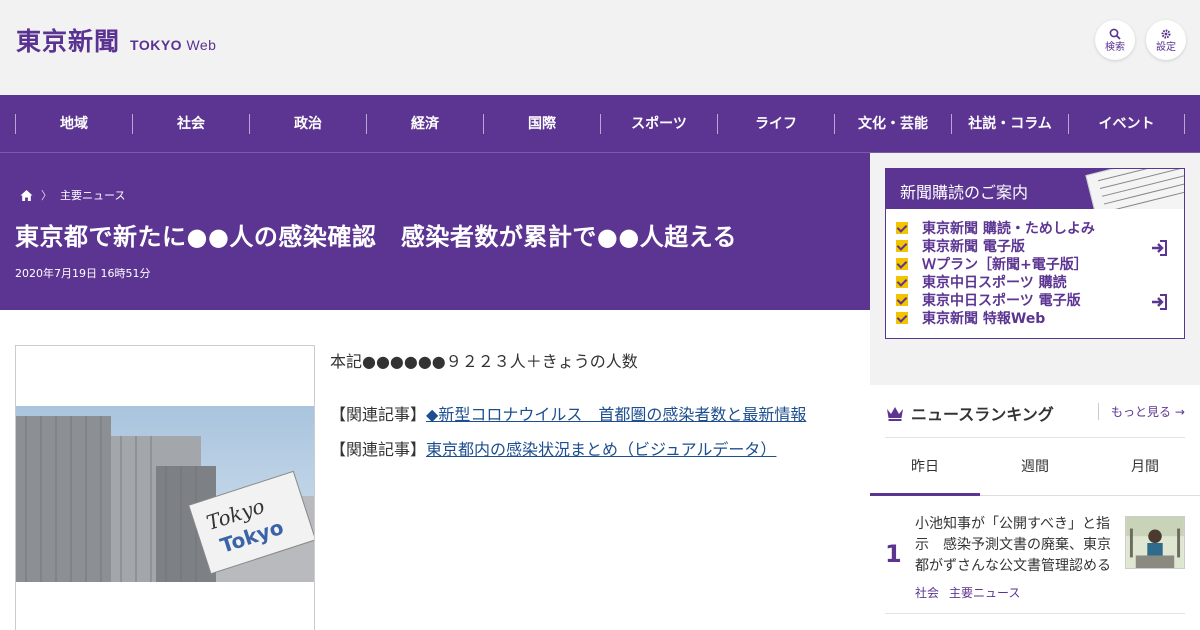 This screenshot has width=1200, height=630. Describe the element at coordinates (925, 470) in the screenshot. I see `tab-yesterday: 昨日` at that location.